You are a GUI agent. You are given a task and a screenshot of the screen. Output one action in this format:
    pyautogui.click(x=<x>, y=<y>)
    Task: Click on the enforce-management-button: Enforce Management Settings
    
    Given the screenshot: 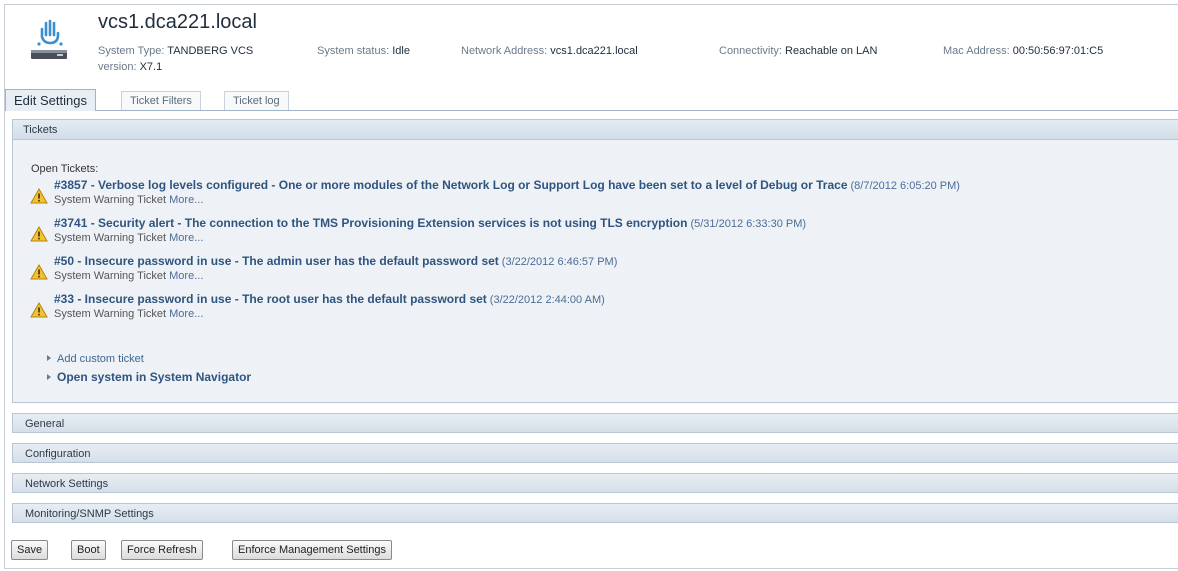 What is the action you would take?
    pyautogui.click(x=312, y=550)
    